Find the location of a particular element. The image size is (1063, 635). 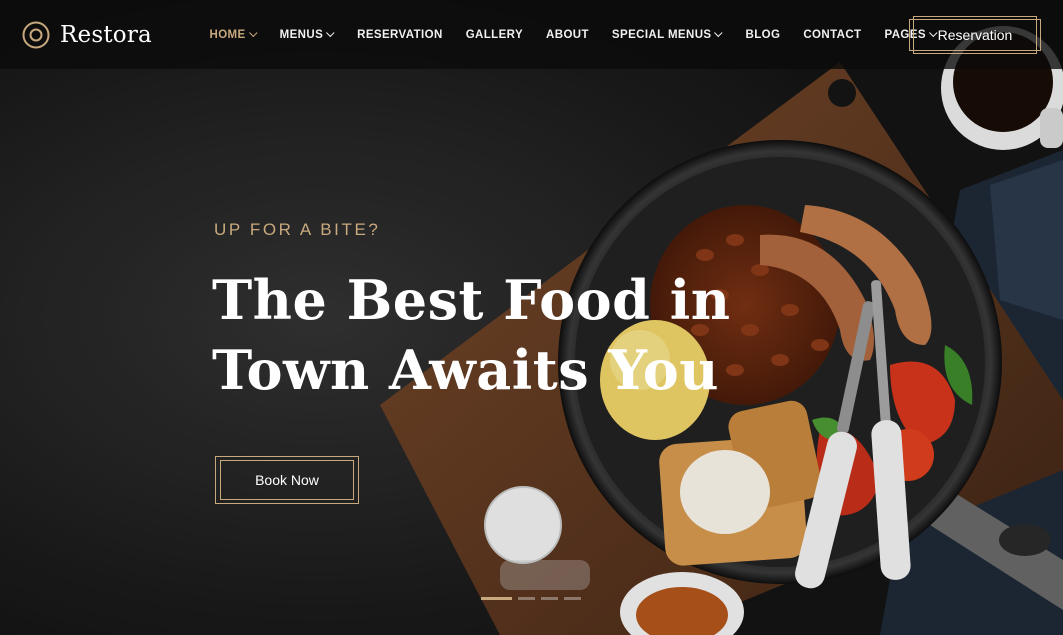

nav-item-label: SPECIAL MENUS is located at coordinates (661, 34).